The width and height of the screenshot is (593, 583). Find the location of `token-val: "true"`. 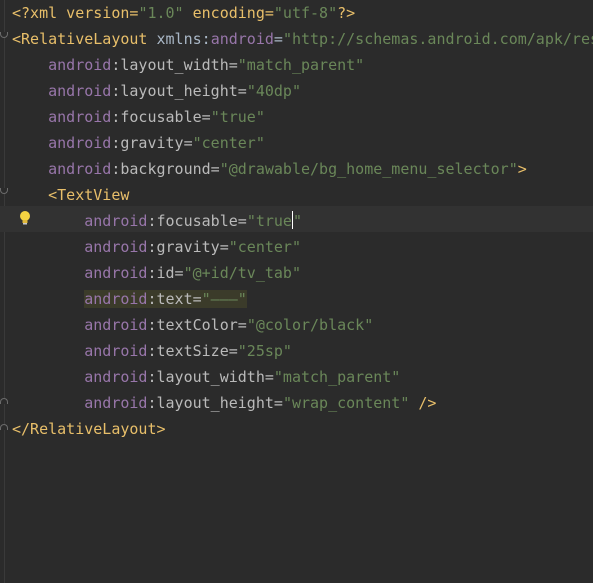

token-val: "true" is located at coordinates (237, 117).